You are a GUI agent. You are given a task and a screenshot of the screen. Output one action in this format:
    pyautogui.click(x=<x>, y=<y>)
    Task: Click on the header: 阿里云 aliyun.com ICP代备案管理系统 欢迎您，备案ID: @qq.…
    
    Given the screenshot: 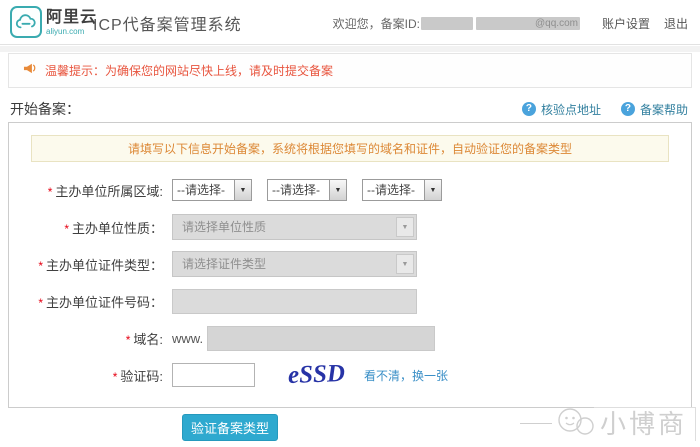 What is the action you would take?
    pyautogui.click(x=350, y=22)
    